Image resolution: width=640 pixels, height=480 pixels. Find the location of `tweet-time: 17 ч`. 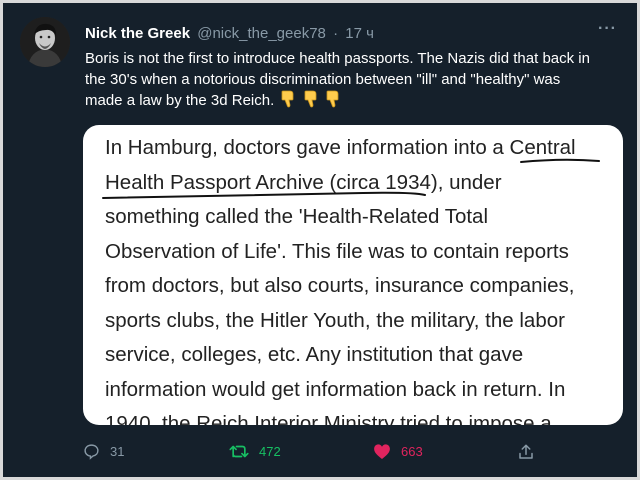

tweet-time: 17 ч is located at coordinates (359, 33).